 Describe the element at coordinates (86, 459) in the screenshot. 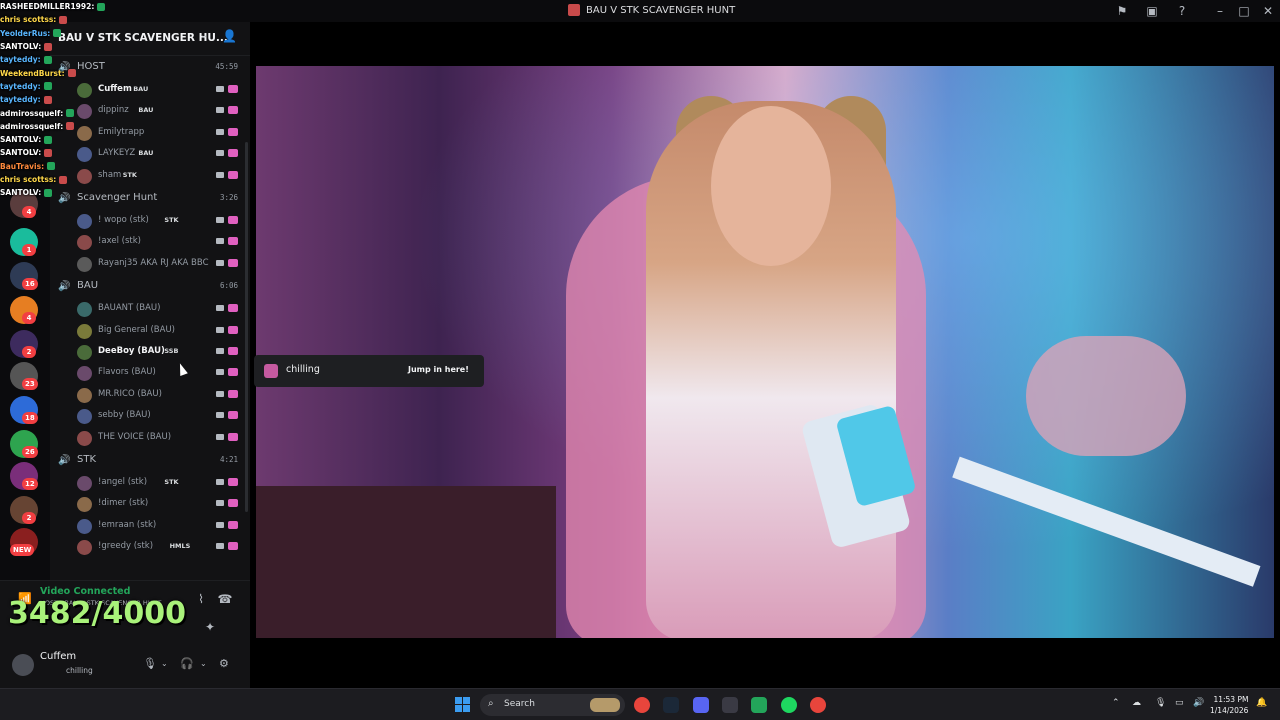

I see `voice-channel-name: STK` at that location.